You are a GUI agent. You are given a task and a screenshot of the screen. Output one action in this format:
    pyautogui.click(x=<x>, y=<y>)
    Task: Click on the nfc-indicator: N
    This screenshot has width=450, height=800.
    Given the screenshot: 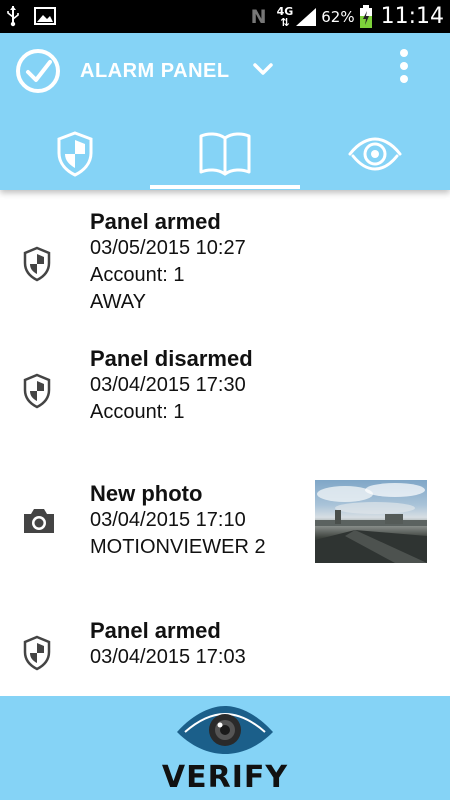 What is the action you would take?
    pyautogui.click(x=258, y=16)
    